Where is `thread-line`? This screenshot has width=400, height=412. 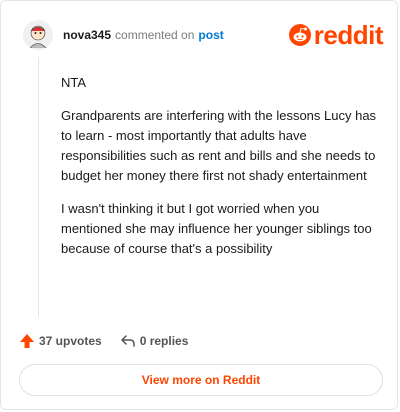
thread-line is located at coordinates (38, 187).